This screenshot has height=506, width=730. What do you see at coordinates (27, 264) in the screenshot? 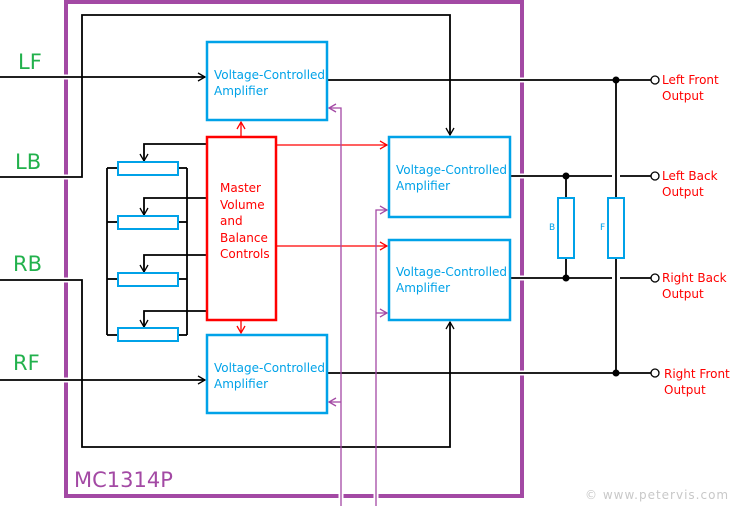
I see `input-label-rb: RB` at bounding box center [27, 264].